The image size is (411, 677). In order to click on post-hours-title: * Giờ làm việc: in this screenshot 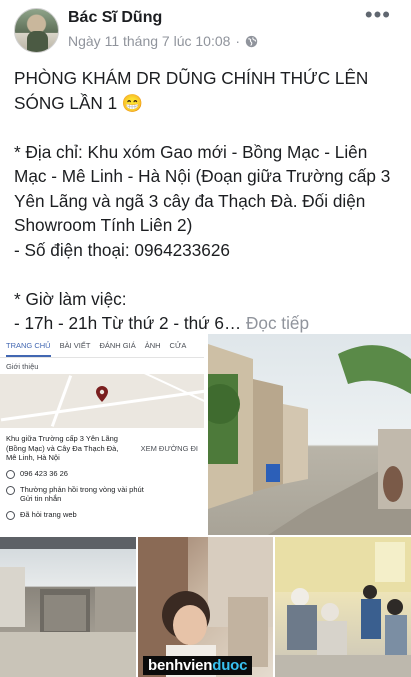, I will do `click(70, 298)`.